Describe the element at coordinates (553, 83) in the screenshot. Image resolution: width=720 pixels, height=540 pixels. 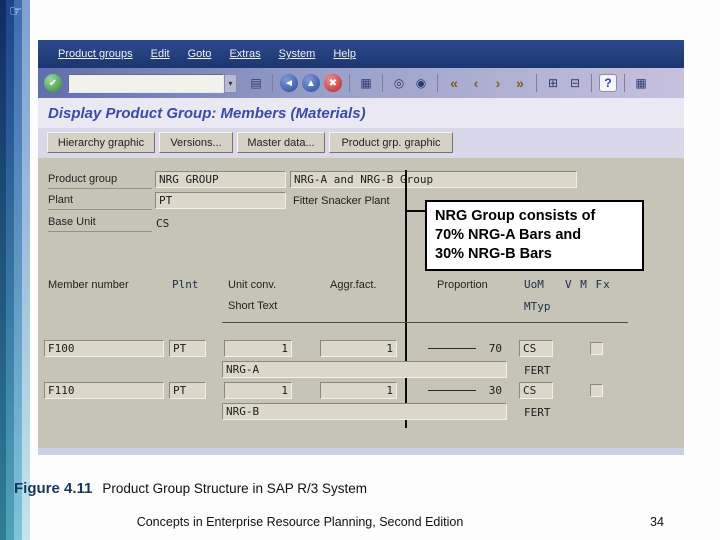
I see `new-session-icon: ⊞` at that location.